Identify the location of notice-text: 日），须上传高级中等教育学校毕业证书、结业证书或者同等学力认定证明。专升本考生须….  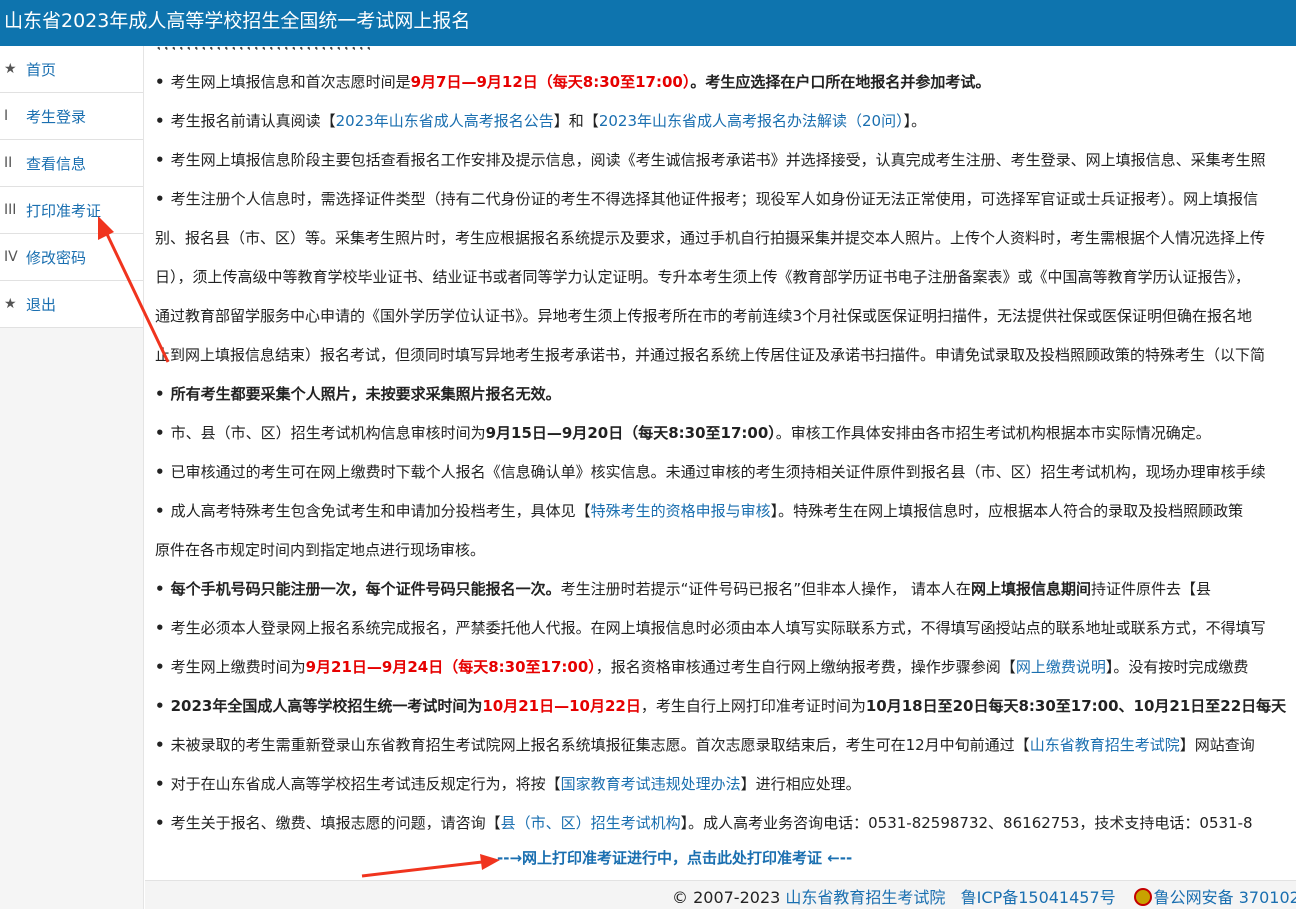
(703, 277).